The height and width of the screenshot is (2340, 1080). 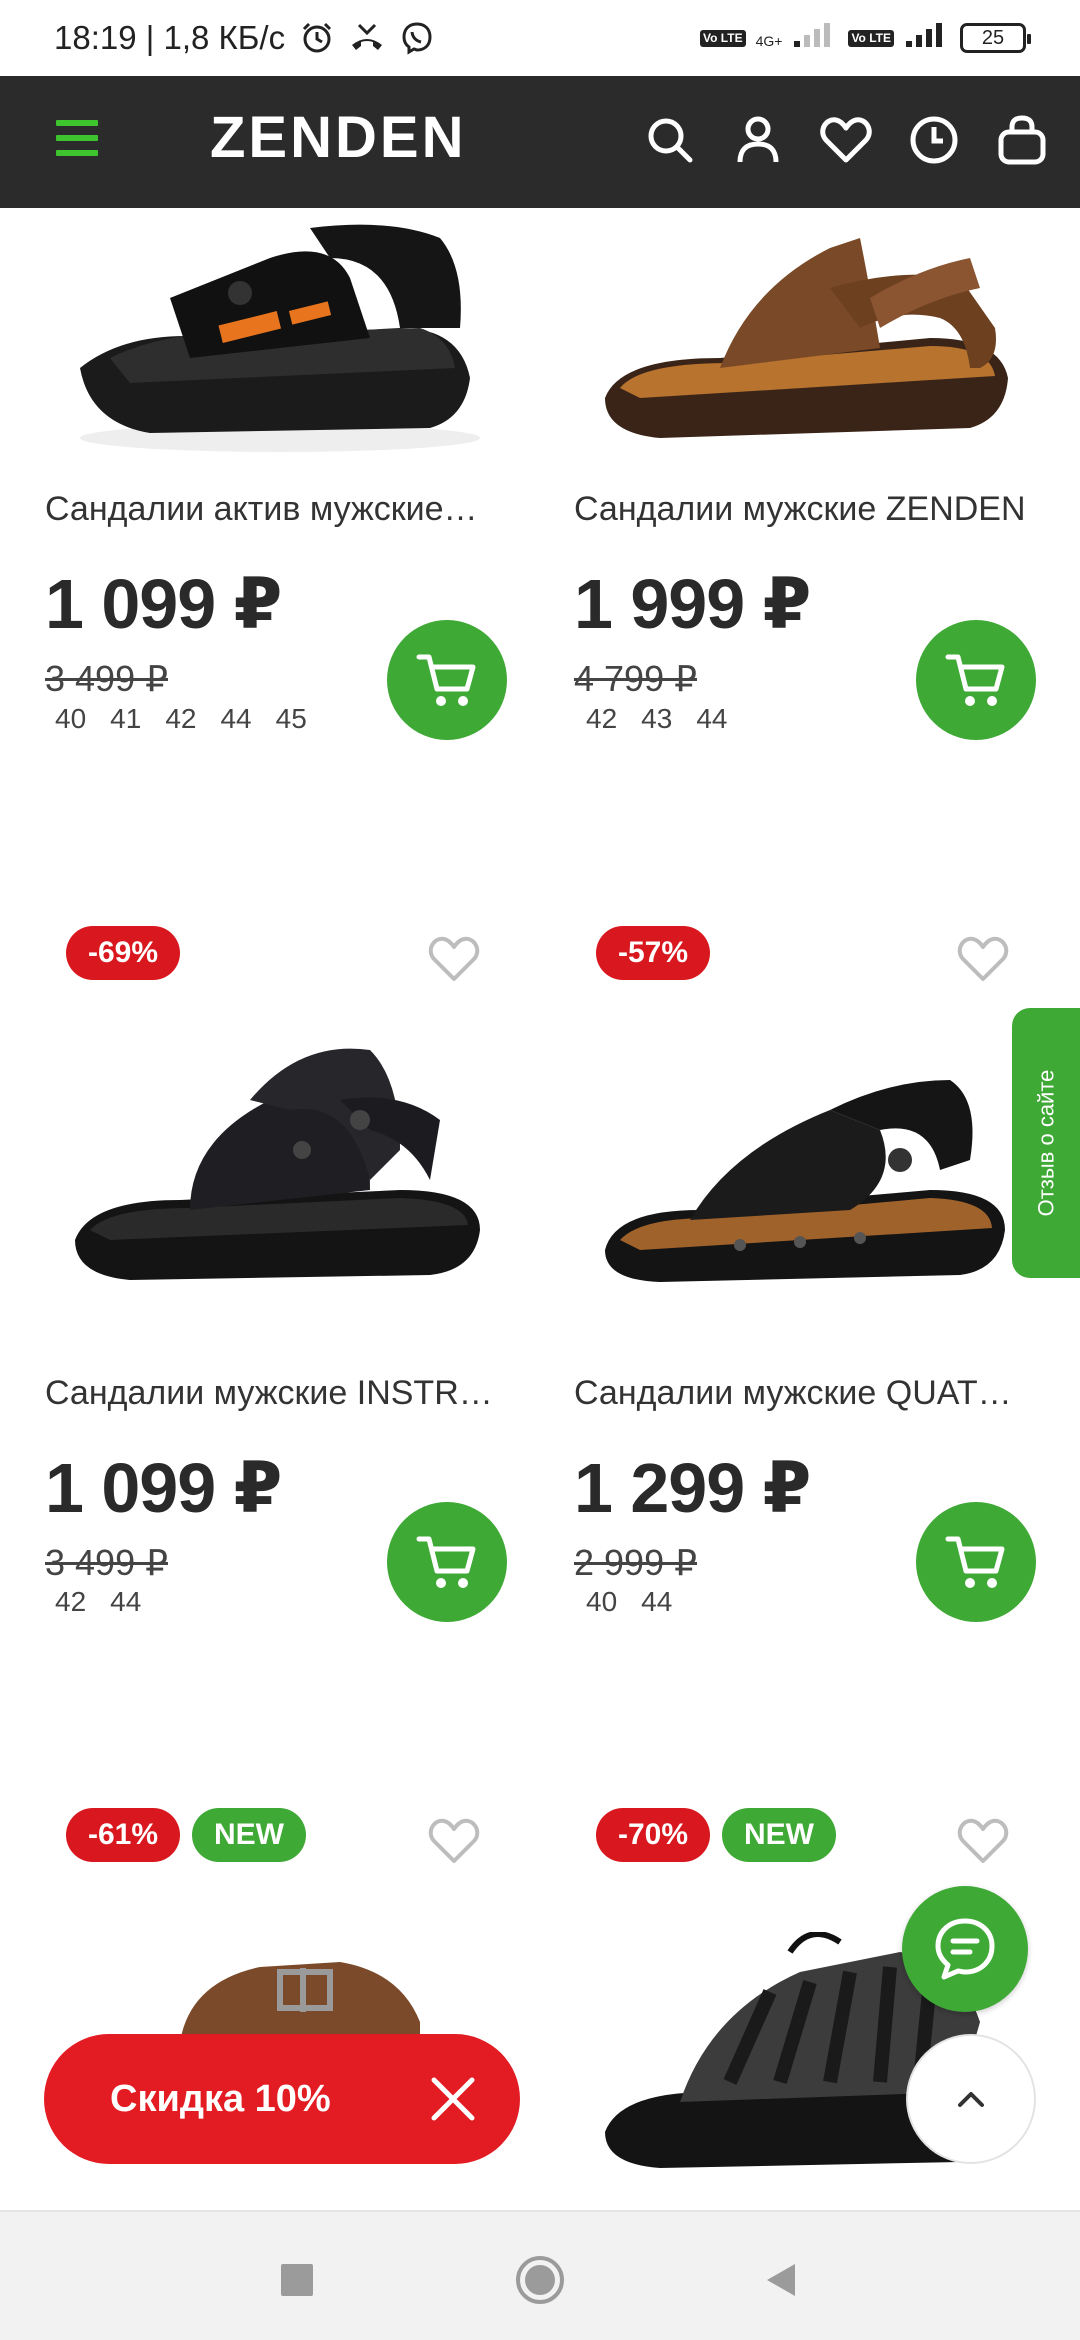 I want to click on header-actions, so click(x=846, y=140).